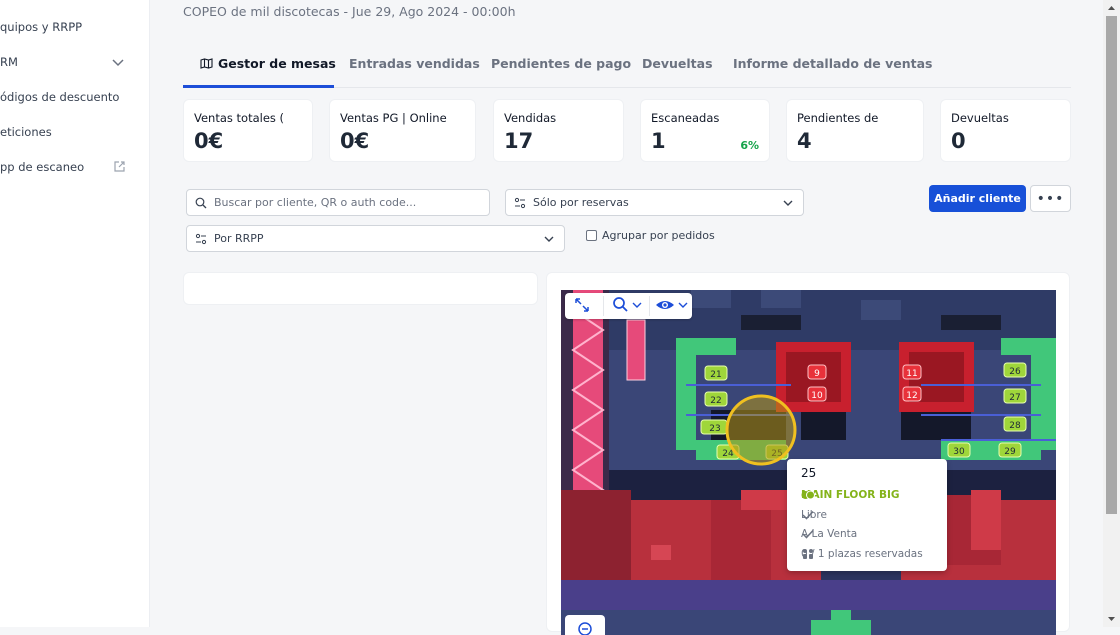 This screenshot has width=1120, height=635. Describe the element at coordinates (1005, 130) in the screenshot. I see `stat-returned: Devueltas 0` at that location.